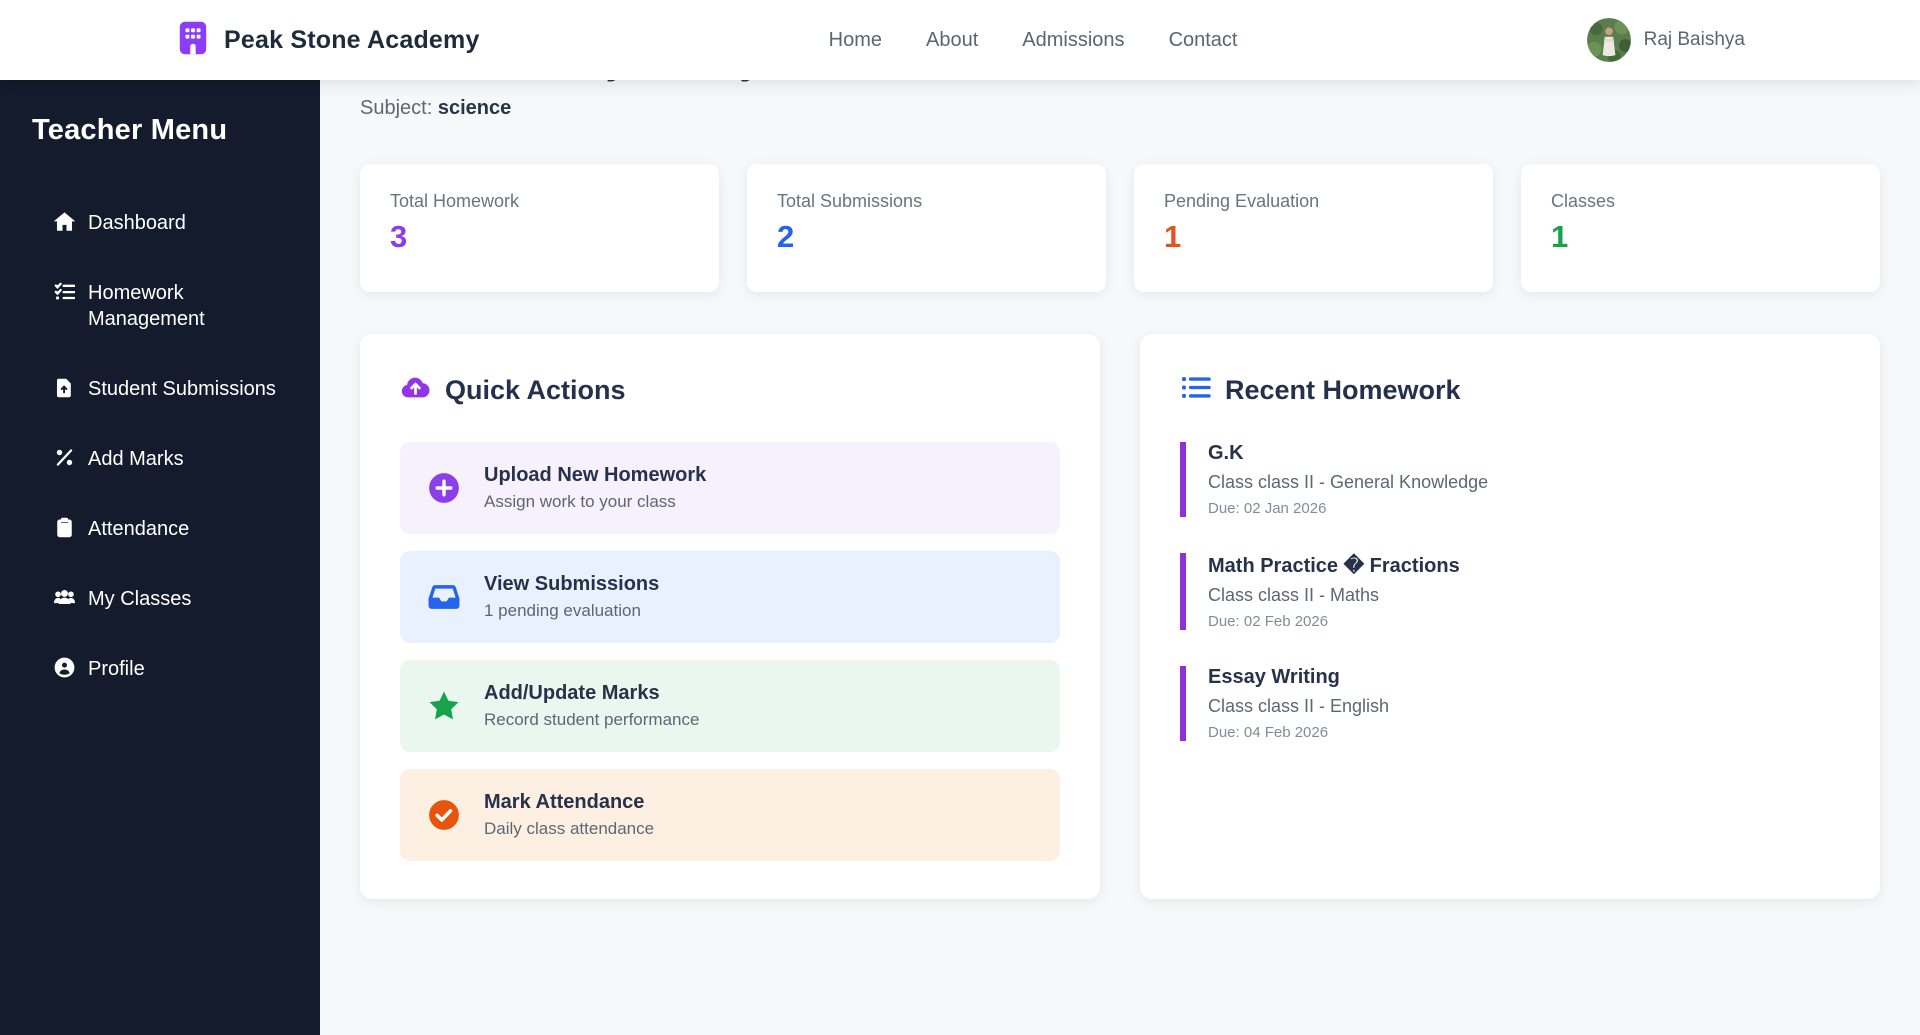  What do you see at coordinates (1268, 732) in the screenshot?
I see `homework-due-date: Due: 04 Feb 2026` at bounding box center [1268, 732].